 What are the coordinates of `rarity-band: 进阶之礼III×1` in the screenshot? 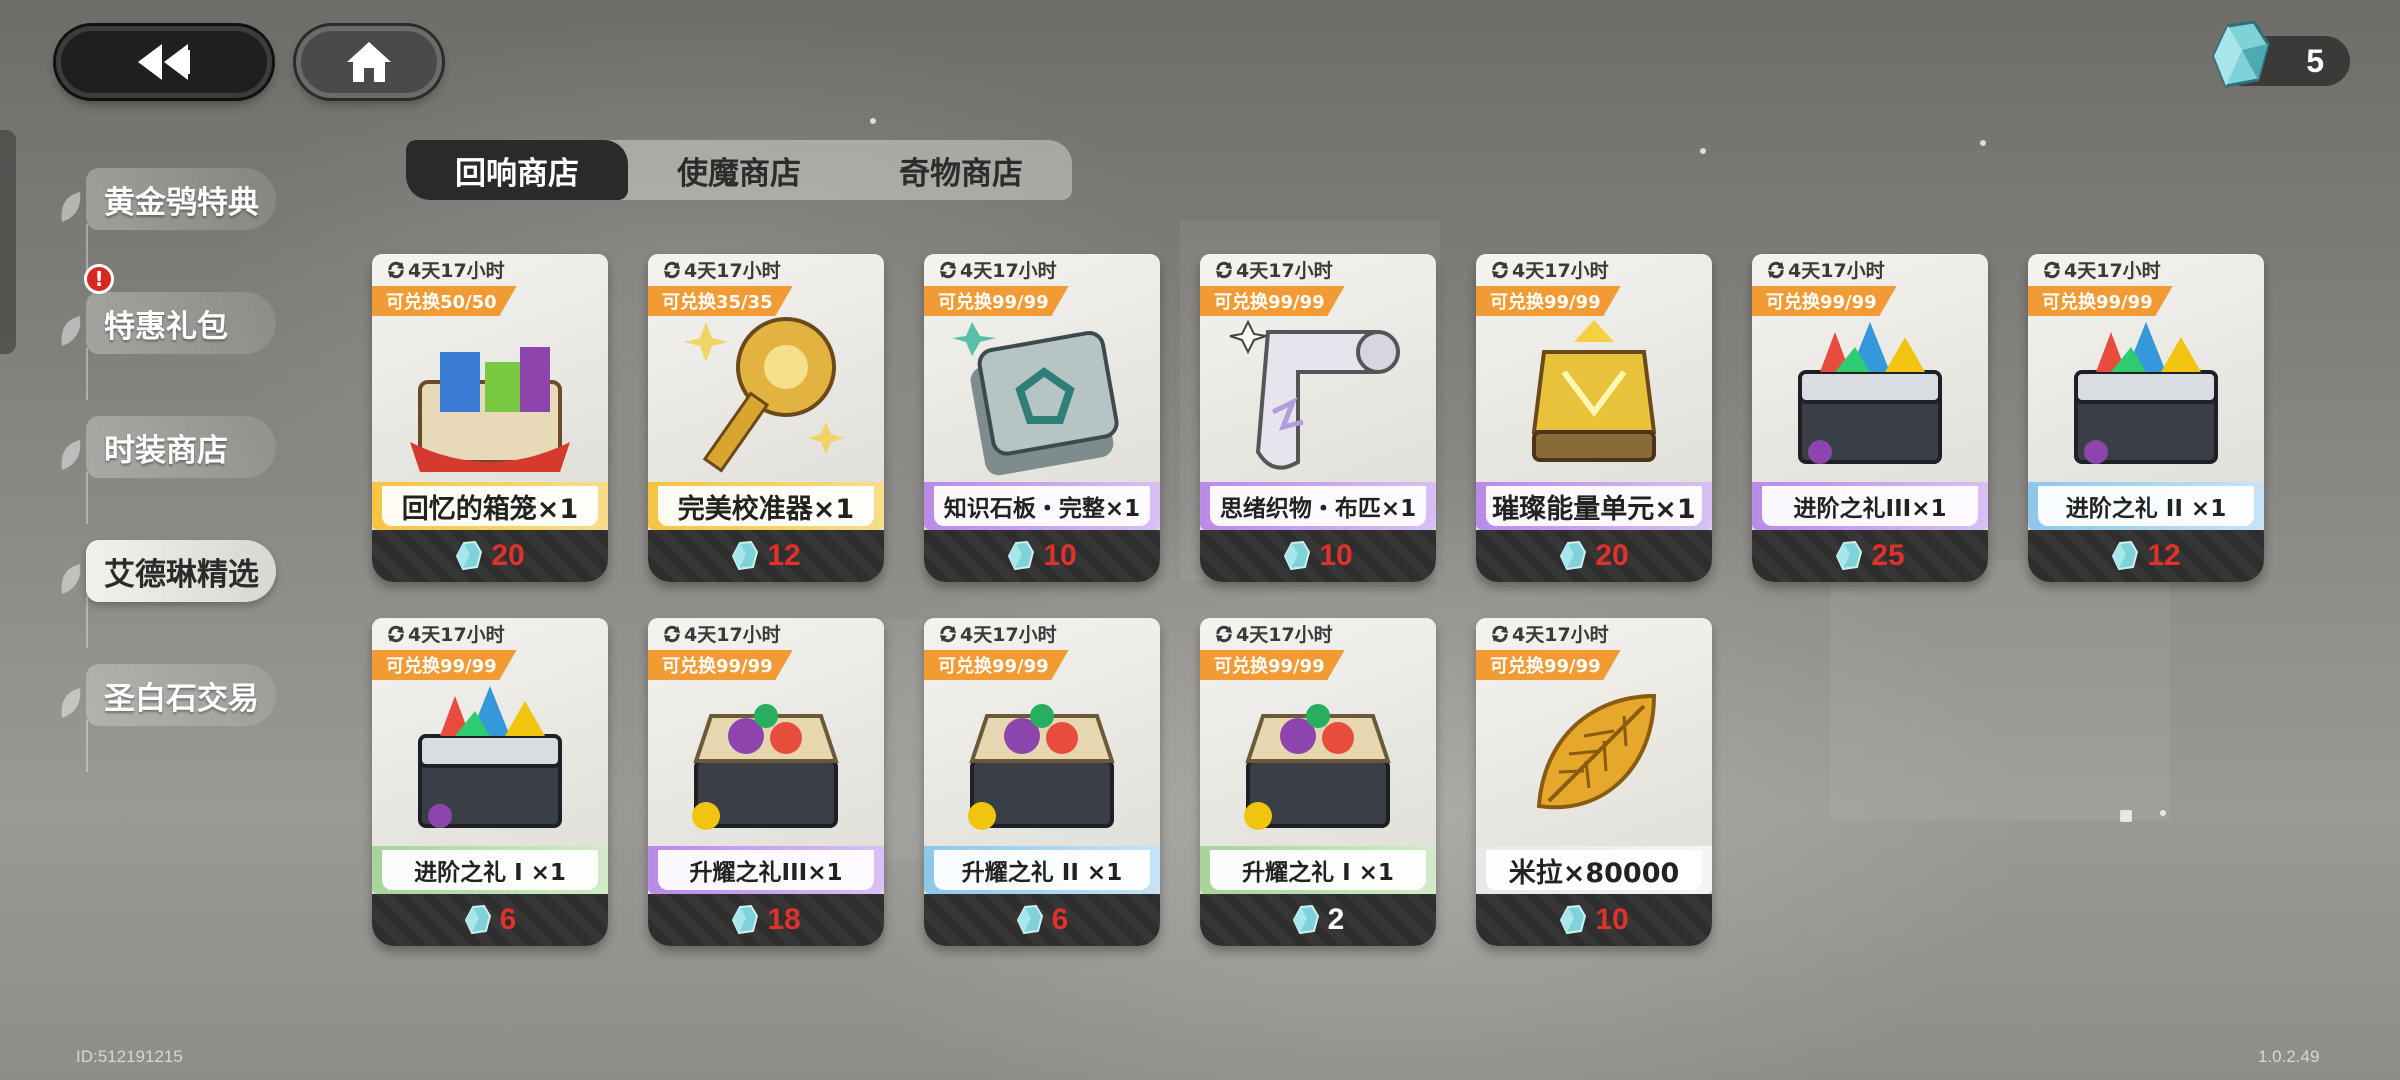 It's located at (1870, 506).